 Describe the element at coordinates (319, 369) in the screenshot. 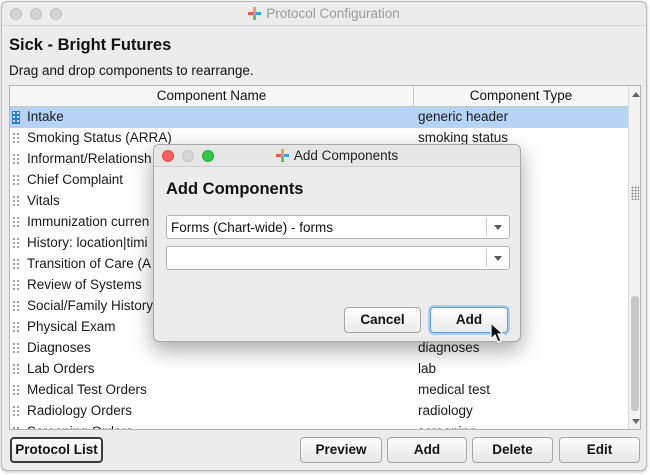

I see `table-row: Lab Orders lab` at that location.